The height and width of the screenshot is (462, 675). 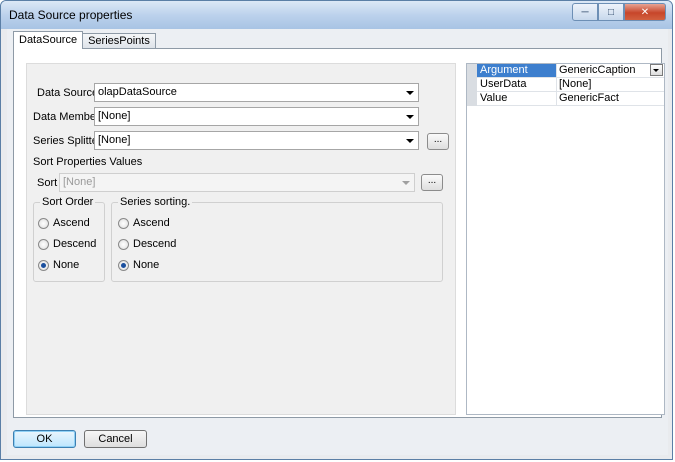 What do you see at coordinates (256, 140) in the screenshot?
I see `series-splitter-combo: [None]` at bounding box center [256, 140].